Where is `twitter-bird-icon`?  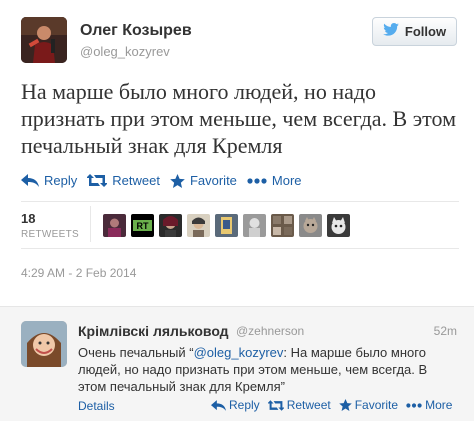 twitter-bird-icon is located at coordinates (391, 31).